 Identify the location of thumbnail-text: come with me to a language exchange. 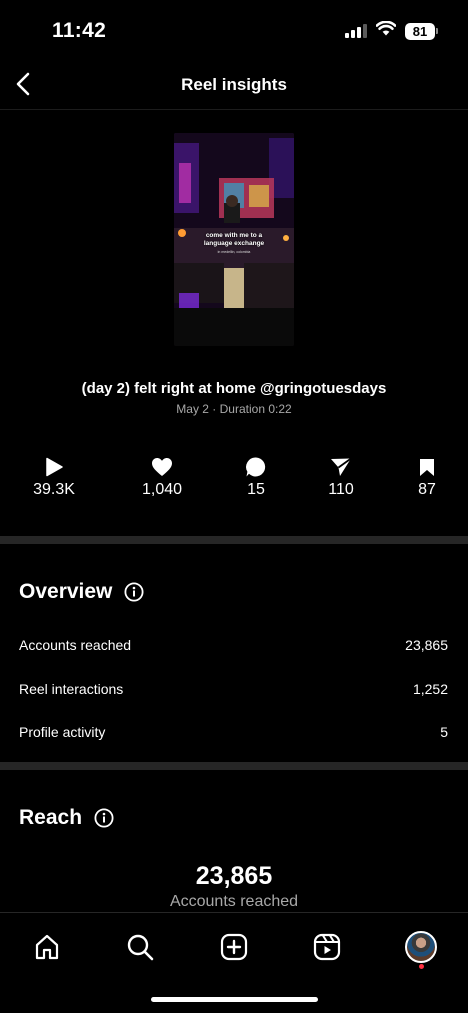
(234, 240).